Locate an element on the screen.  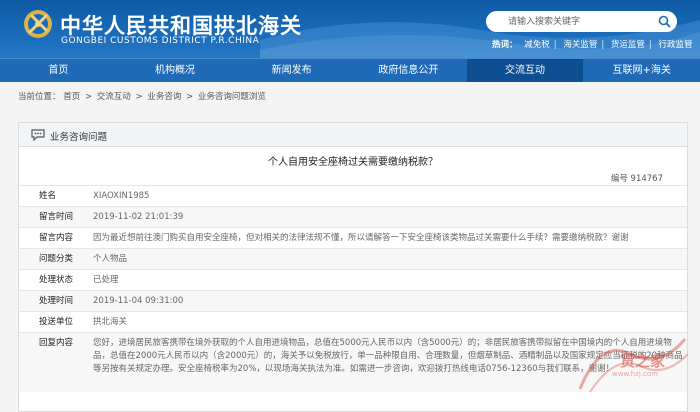
row-label: 姓名 is located at coordinates (48, 196).